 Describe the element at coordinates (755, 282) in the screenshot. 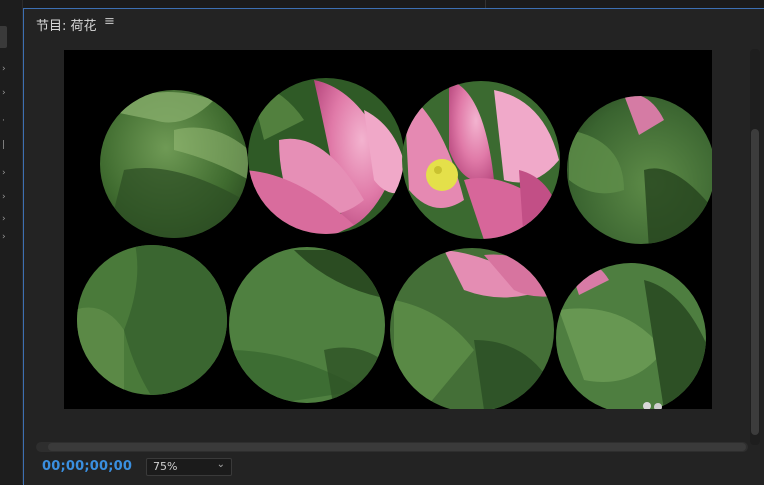

I see `scrollbar-thumb` at that location.